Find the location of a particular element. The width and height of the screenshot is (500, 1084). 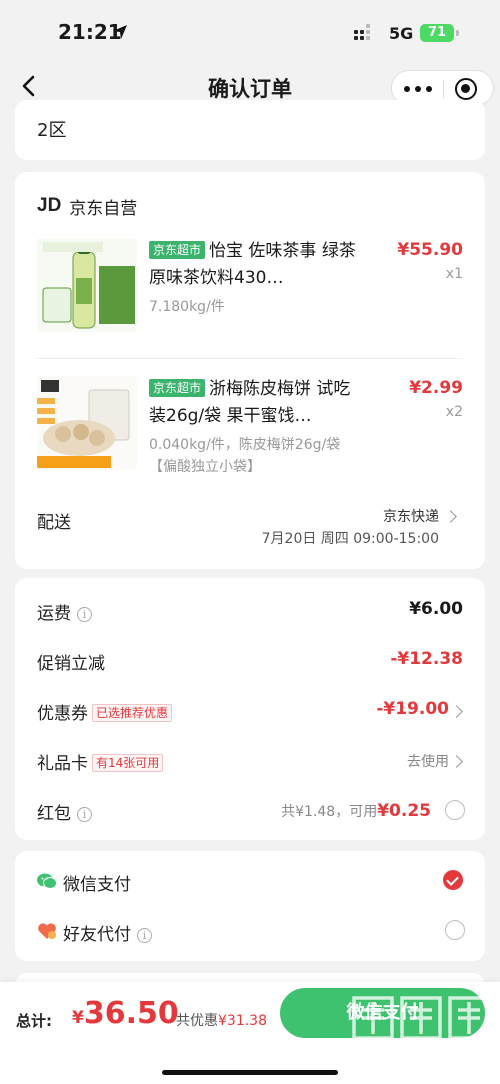

promo-value: -¥12.38 is located at coordinates (426, 659).